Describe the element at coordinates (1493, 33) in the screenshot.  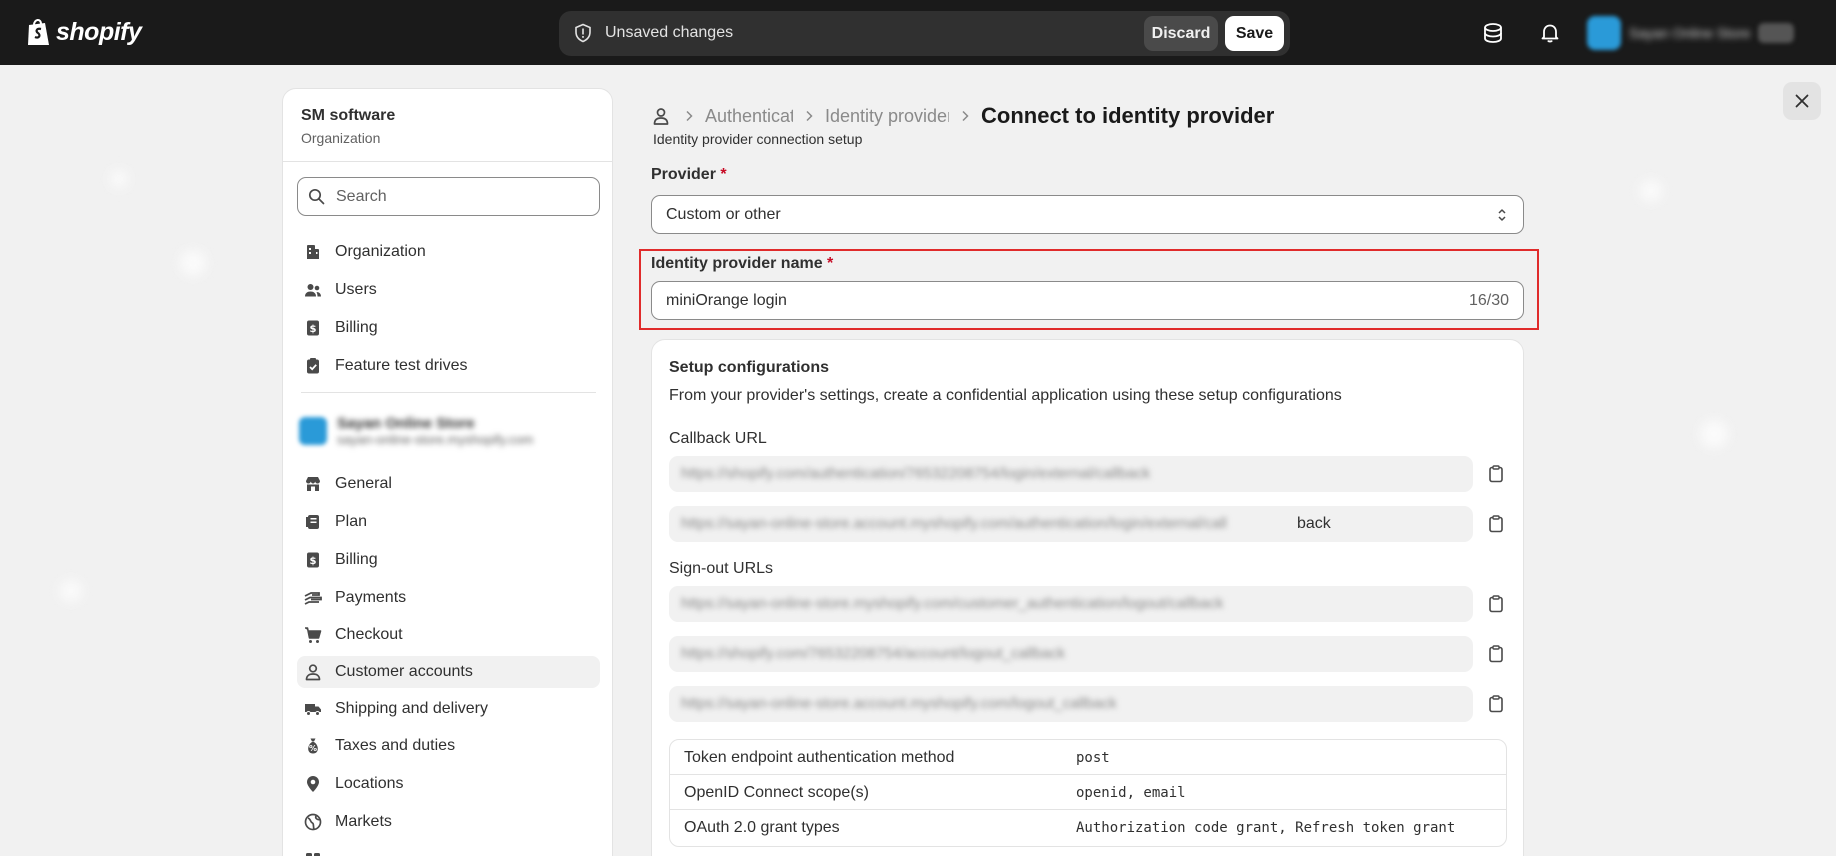
I see `database-icon` at that location.